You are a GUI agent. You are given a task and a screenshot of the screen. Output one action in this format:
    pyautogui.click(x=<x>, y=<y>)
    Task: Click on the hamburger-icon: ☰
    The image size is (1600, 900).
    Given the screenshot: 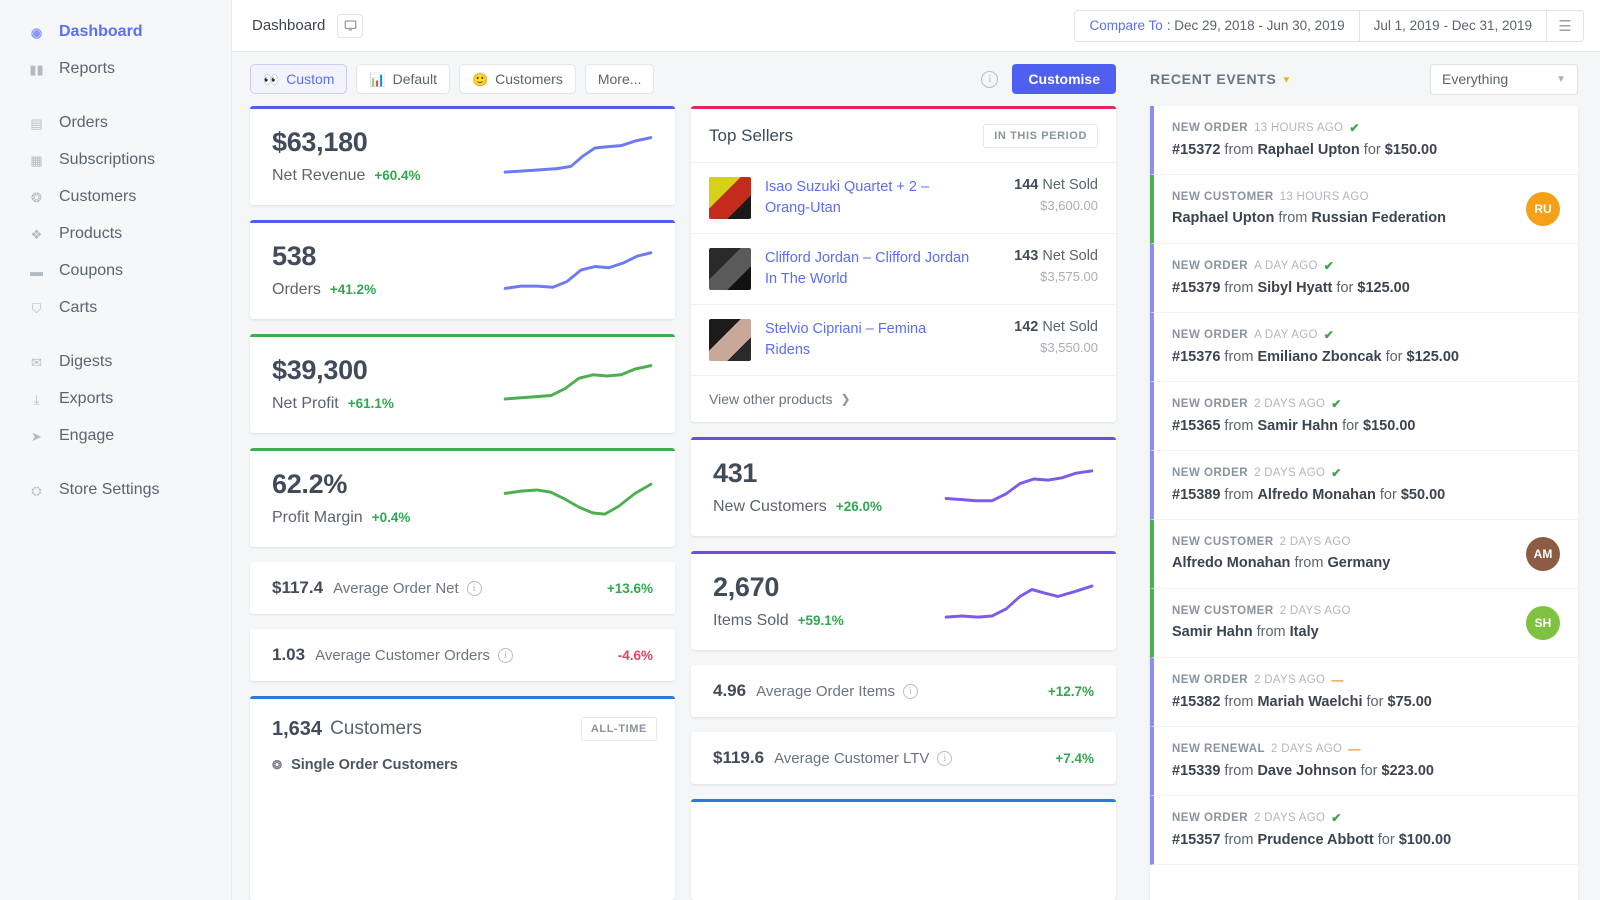 What is the action you would take?
    pyautogui.click(x=1565, y=25)
    